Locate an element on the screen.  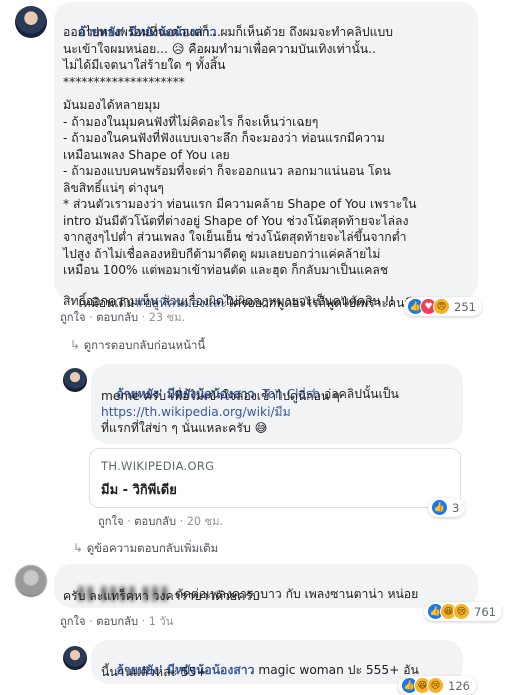
reaction-count: 3 is located at coordinates (456, 507).